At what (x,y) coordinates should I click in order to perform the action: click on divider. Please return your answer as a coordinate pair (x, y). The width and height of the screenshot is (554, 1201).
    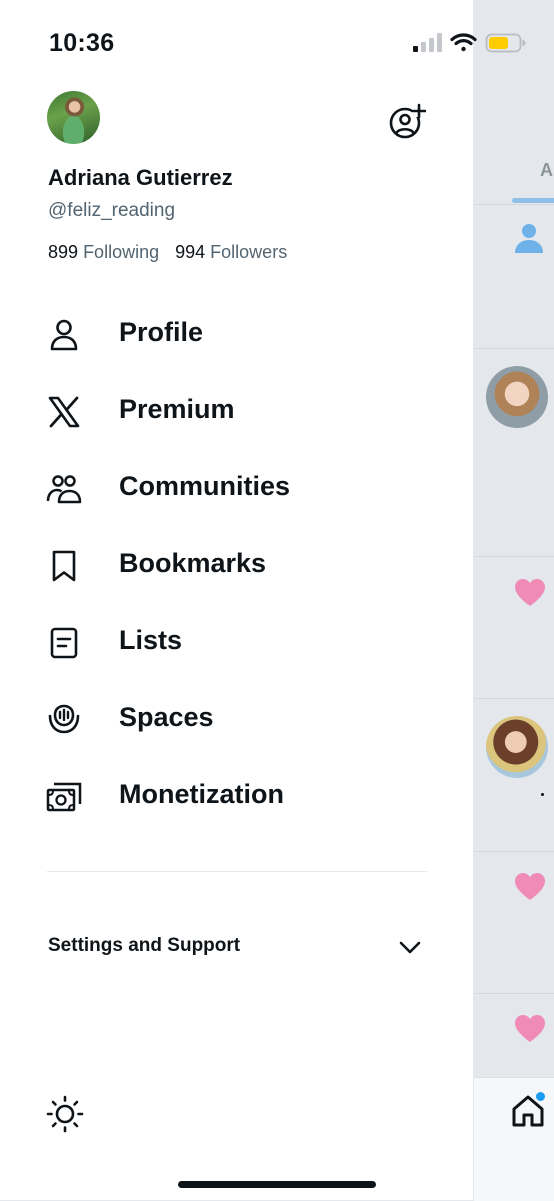
    Looking at the image, I should click on (237, 871).